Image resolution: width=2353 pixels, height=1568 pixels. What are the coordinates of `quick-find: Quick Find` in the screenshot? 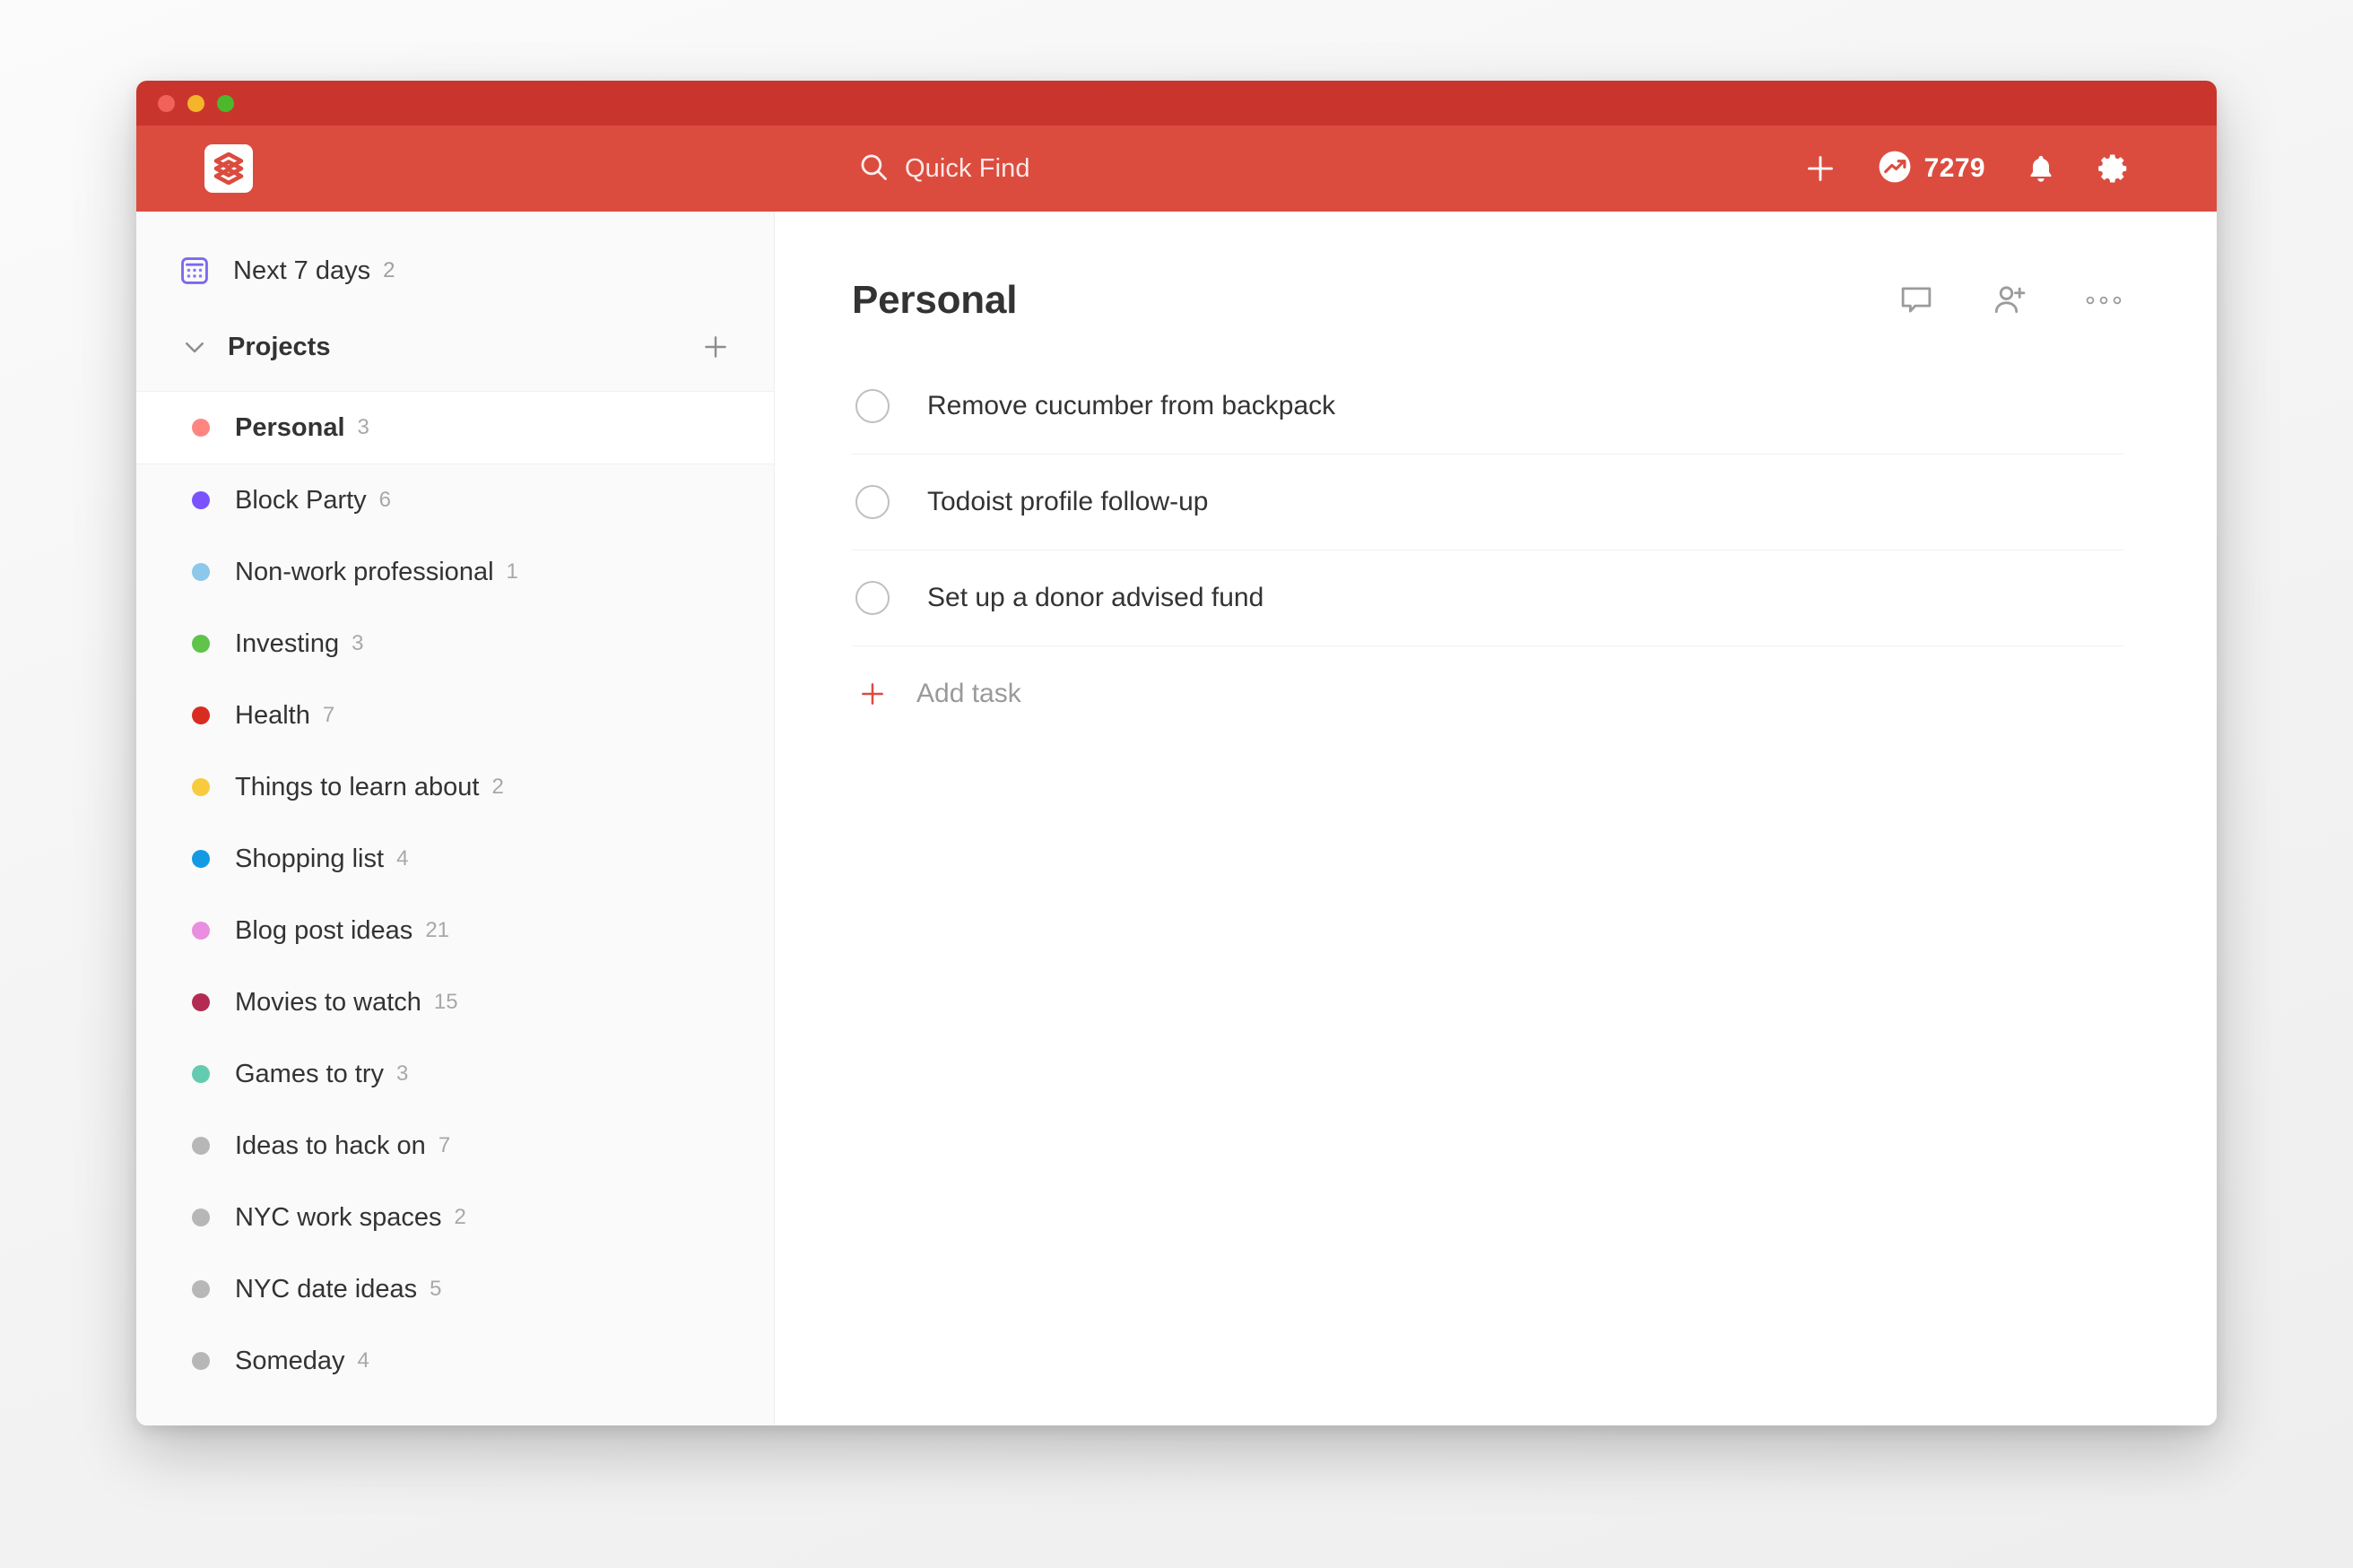 It's located at (944, 169).